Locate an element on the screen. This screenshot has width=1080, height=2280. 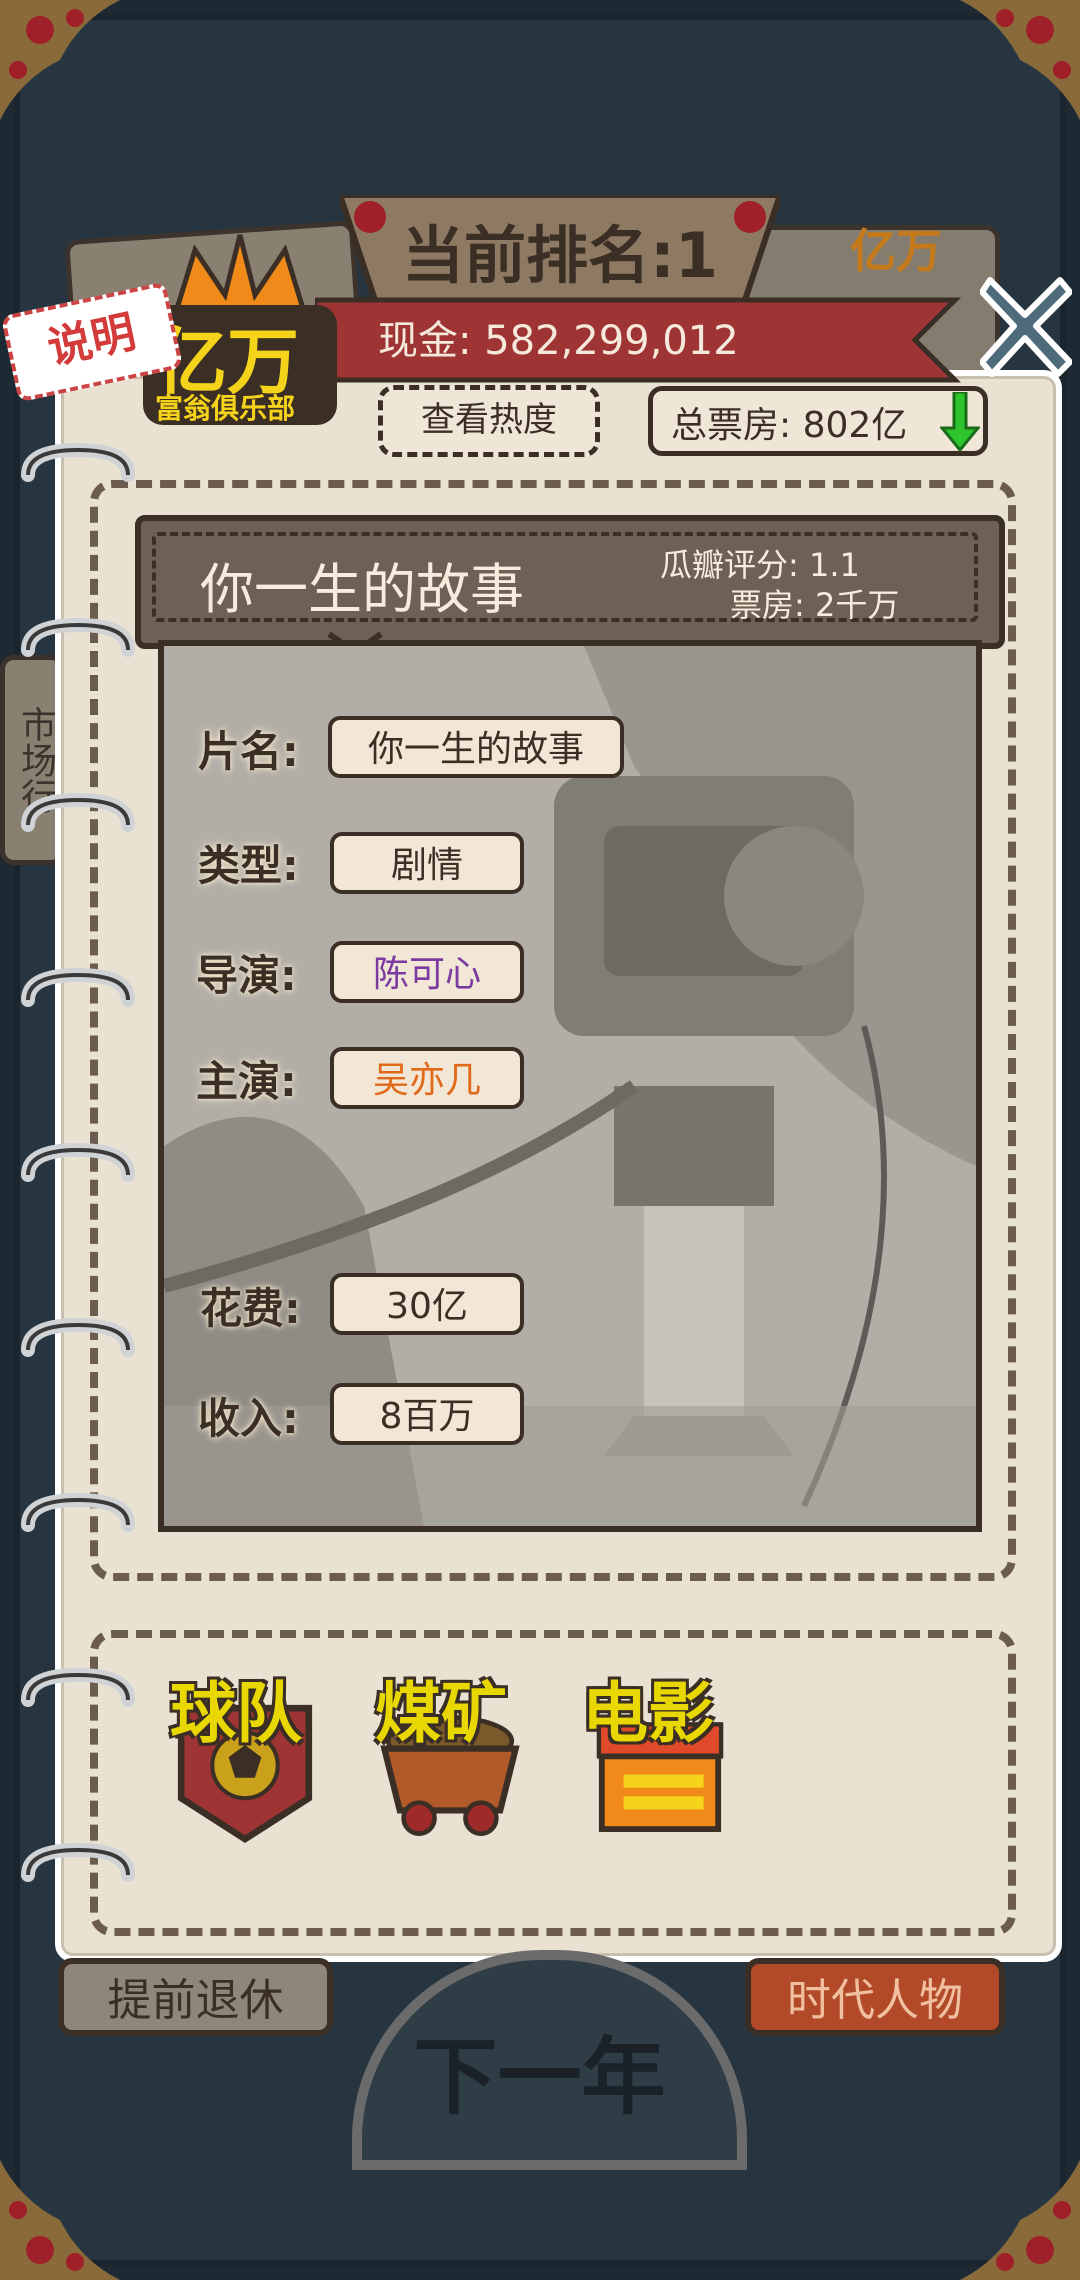
field-label-genre: 类型: is located at coordinates (248, 865).